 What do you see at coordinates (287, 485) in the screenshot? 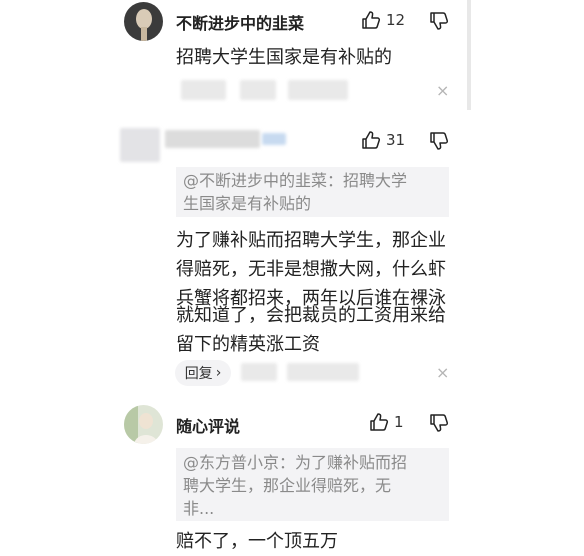
I see `quote-text: 聘大学生，那企业得赔死，无` at bounding box center [287, 485].